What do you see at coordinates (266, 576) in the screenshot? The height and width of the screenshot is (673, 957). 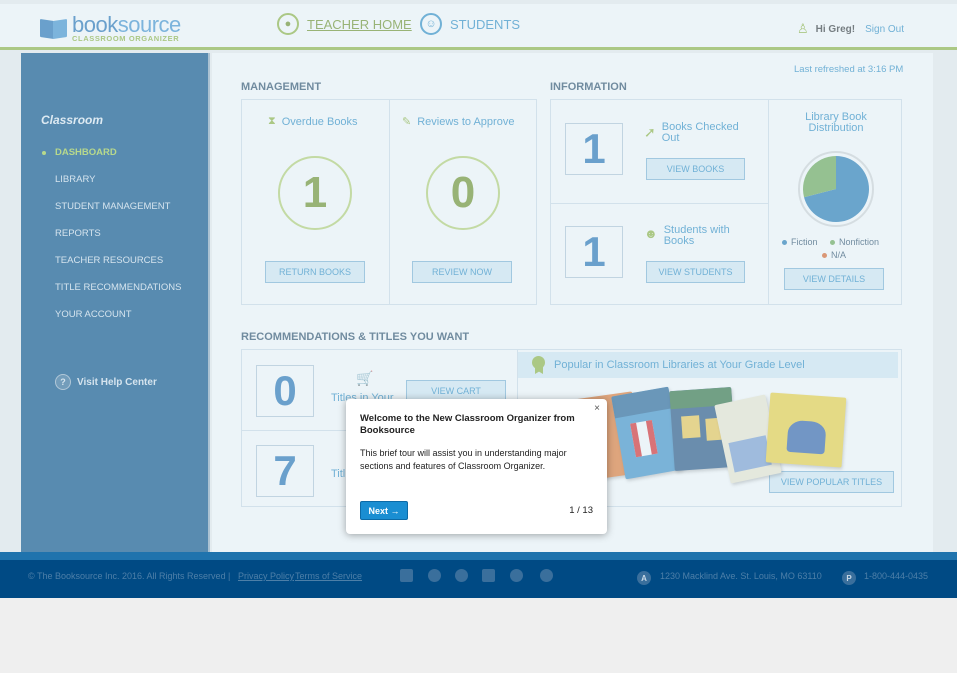 I see `privacy-policy-link: Privacy Policy` at bounding box center [266, 576].